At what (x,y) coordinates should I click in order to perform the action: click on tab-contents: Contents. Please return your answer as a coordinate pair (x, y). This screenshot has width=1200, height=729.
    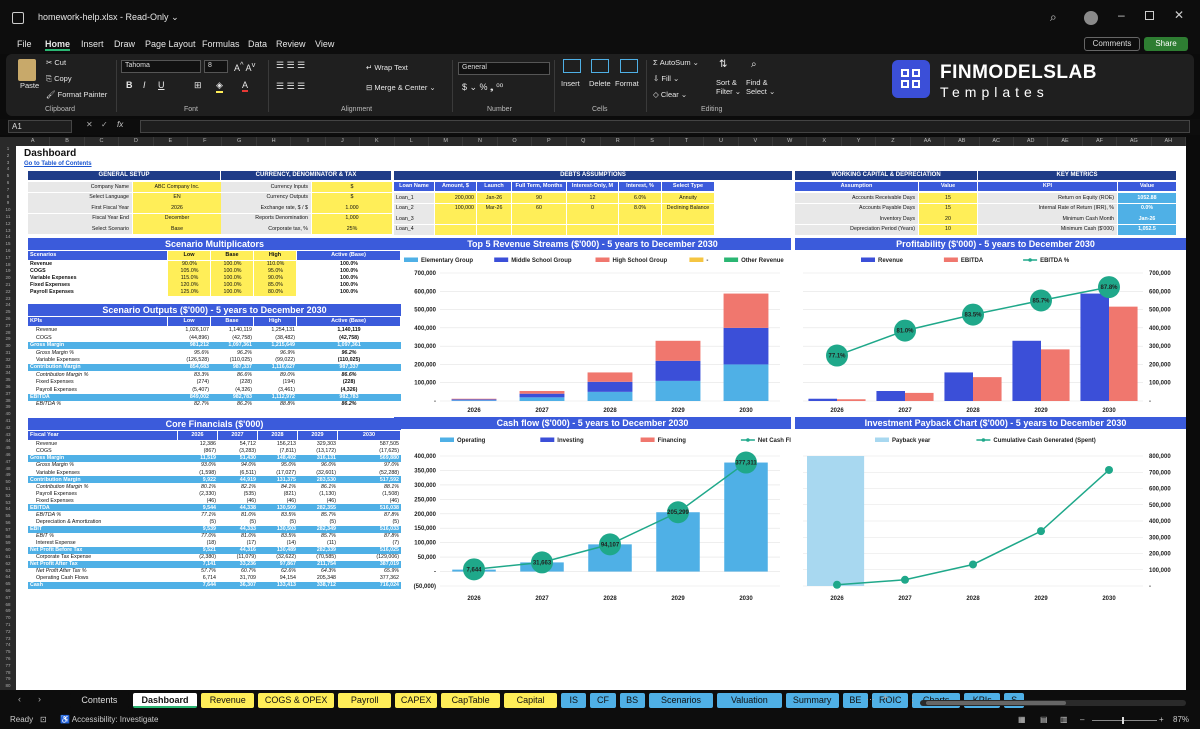
    Looking at the image, I should click on (99, 700).